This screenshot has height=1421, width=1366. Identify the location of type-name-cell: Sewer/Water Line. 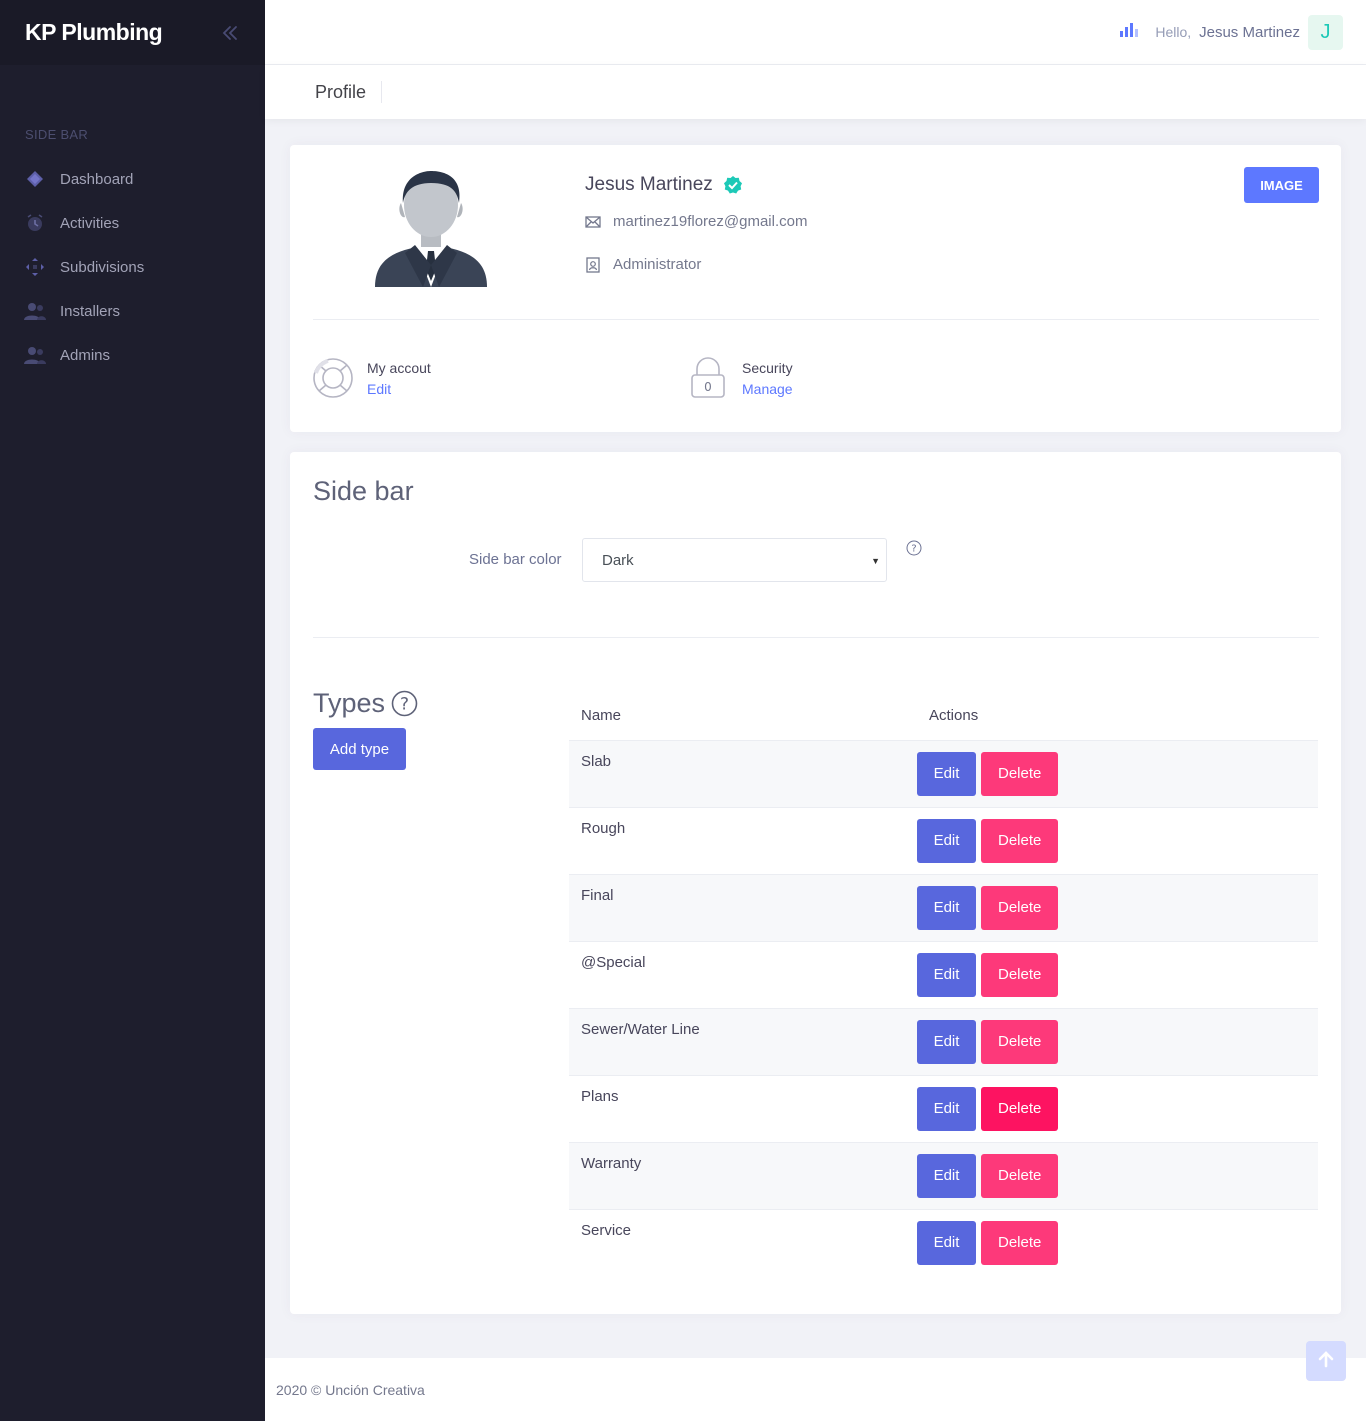
(743, 1041).